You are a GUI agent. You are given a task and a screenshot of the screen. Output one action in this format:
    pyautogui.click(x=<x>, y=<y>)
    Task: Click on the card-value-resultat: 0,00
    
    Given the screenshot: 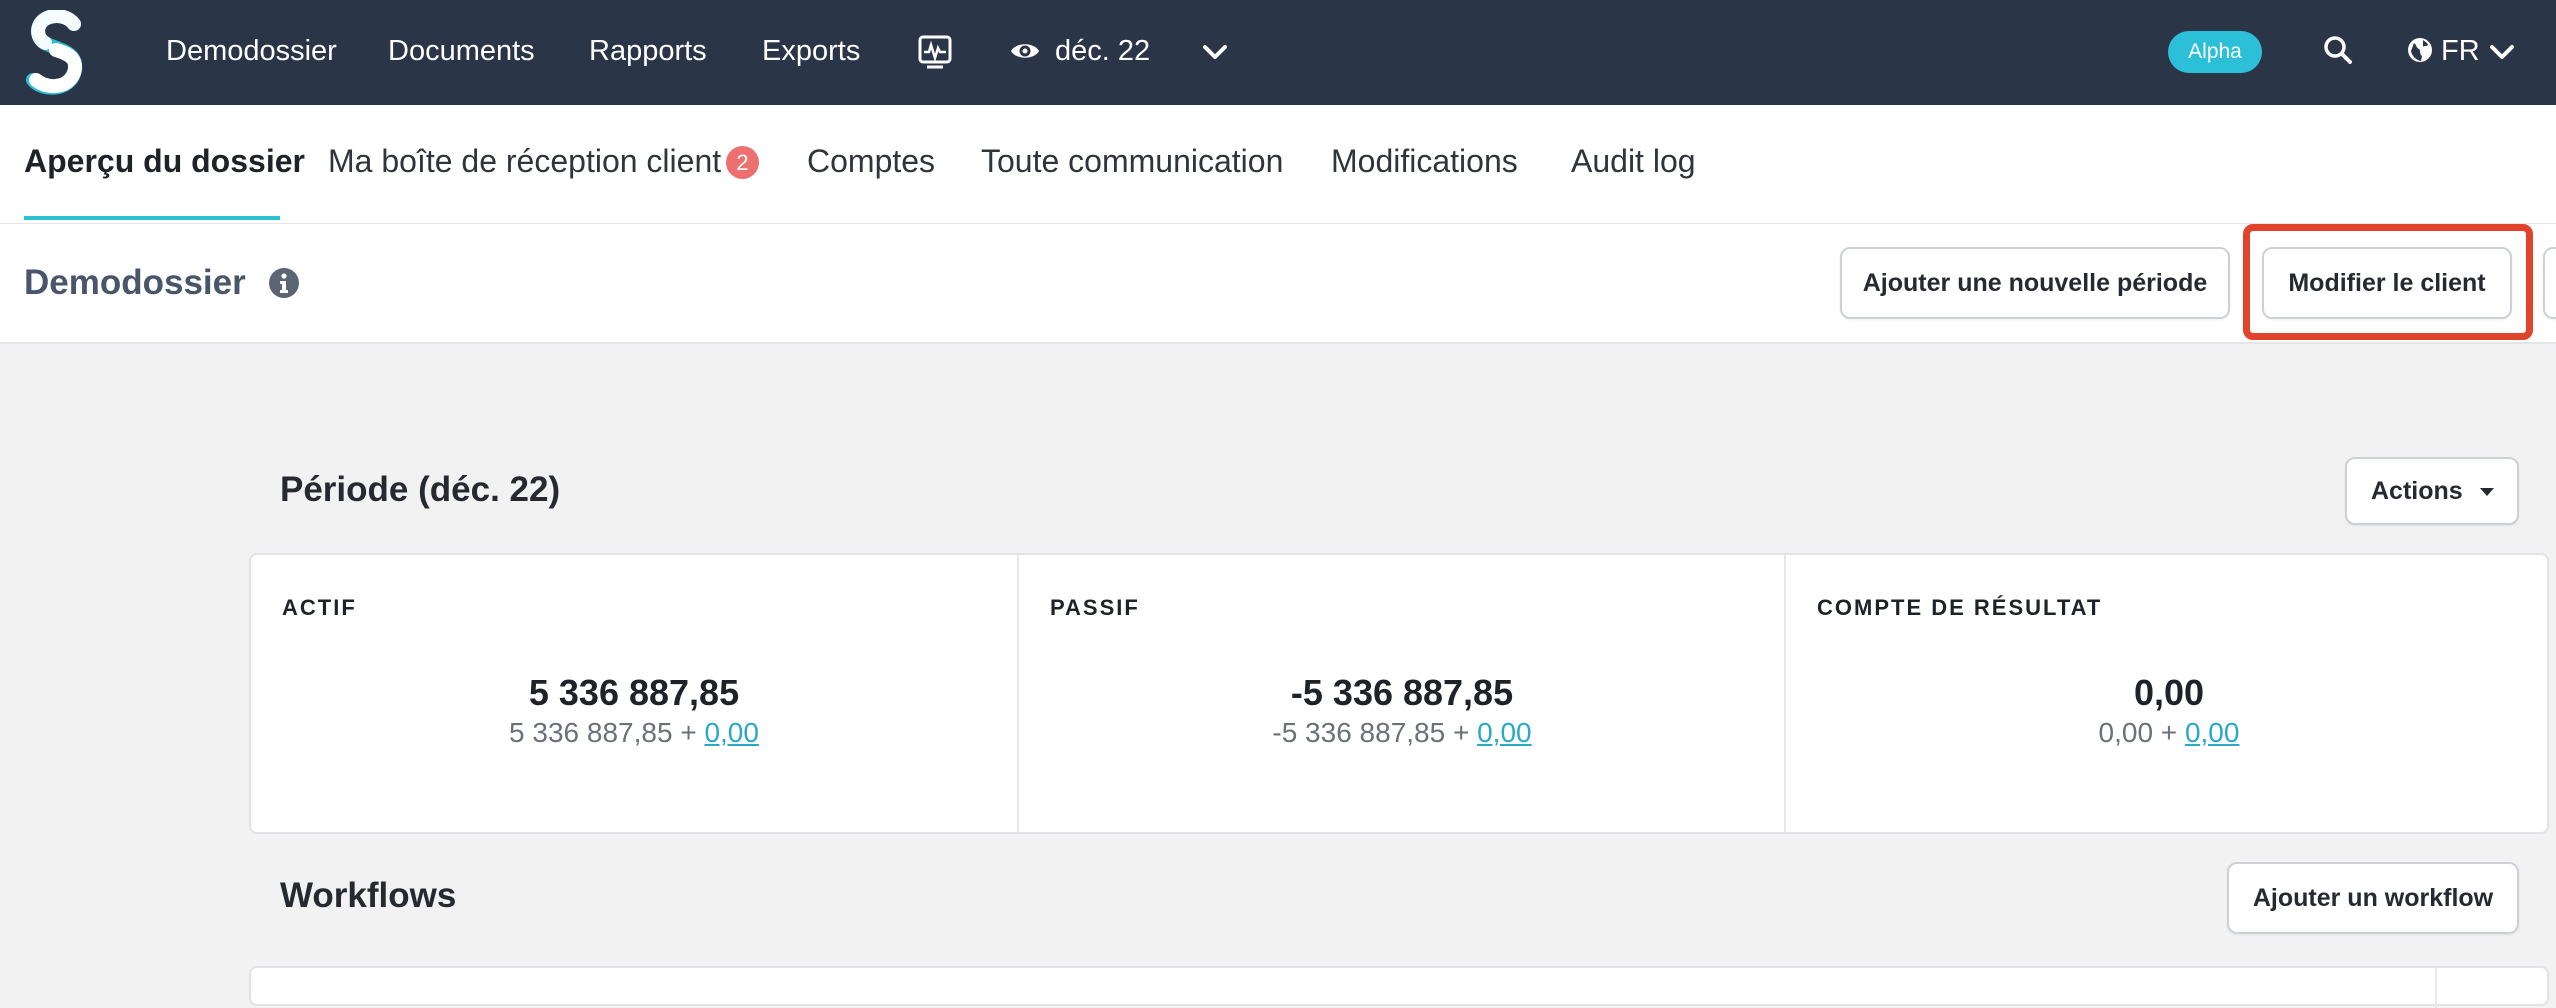 What is the action you would take?
    pyautogui.click(x=2169, y=692)
    